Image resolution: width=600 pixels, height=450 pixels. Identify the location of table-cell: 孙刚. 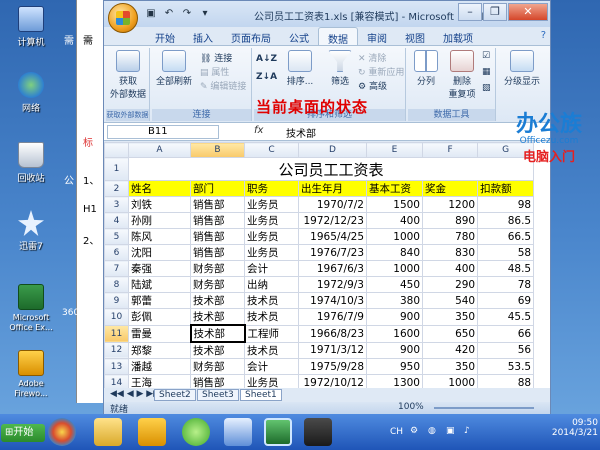
(159, 220).